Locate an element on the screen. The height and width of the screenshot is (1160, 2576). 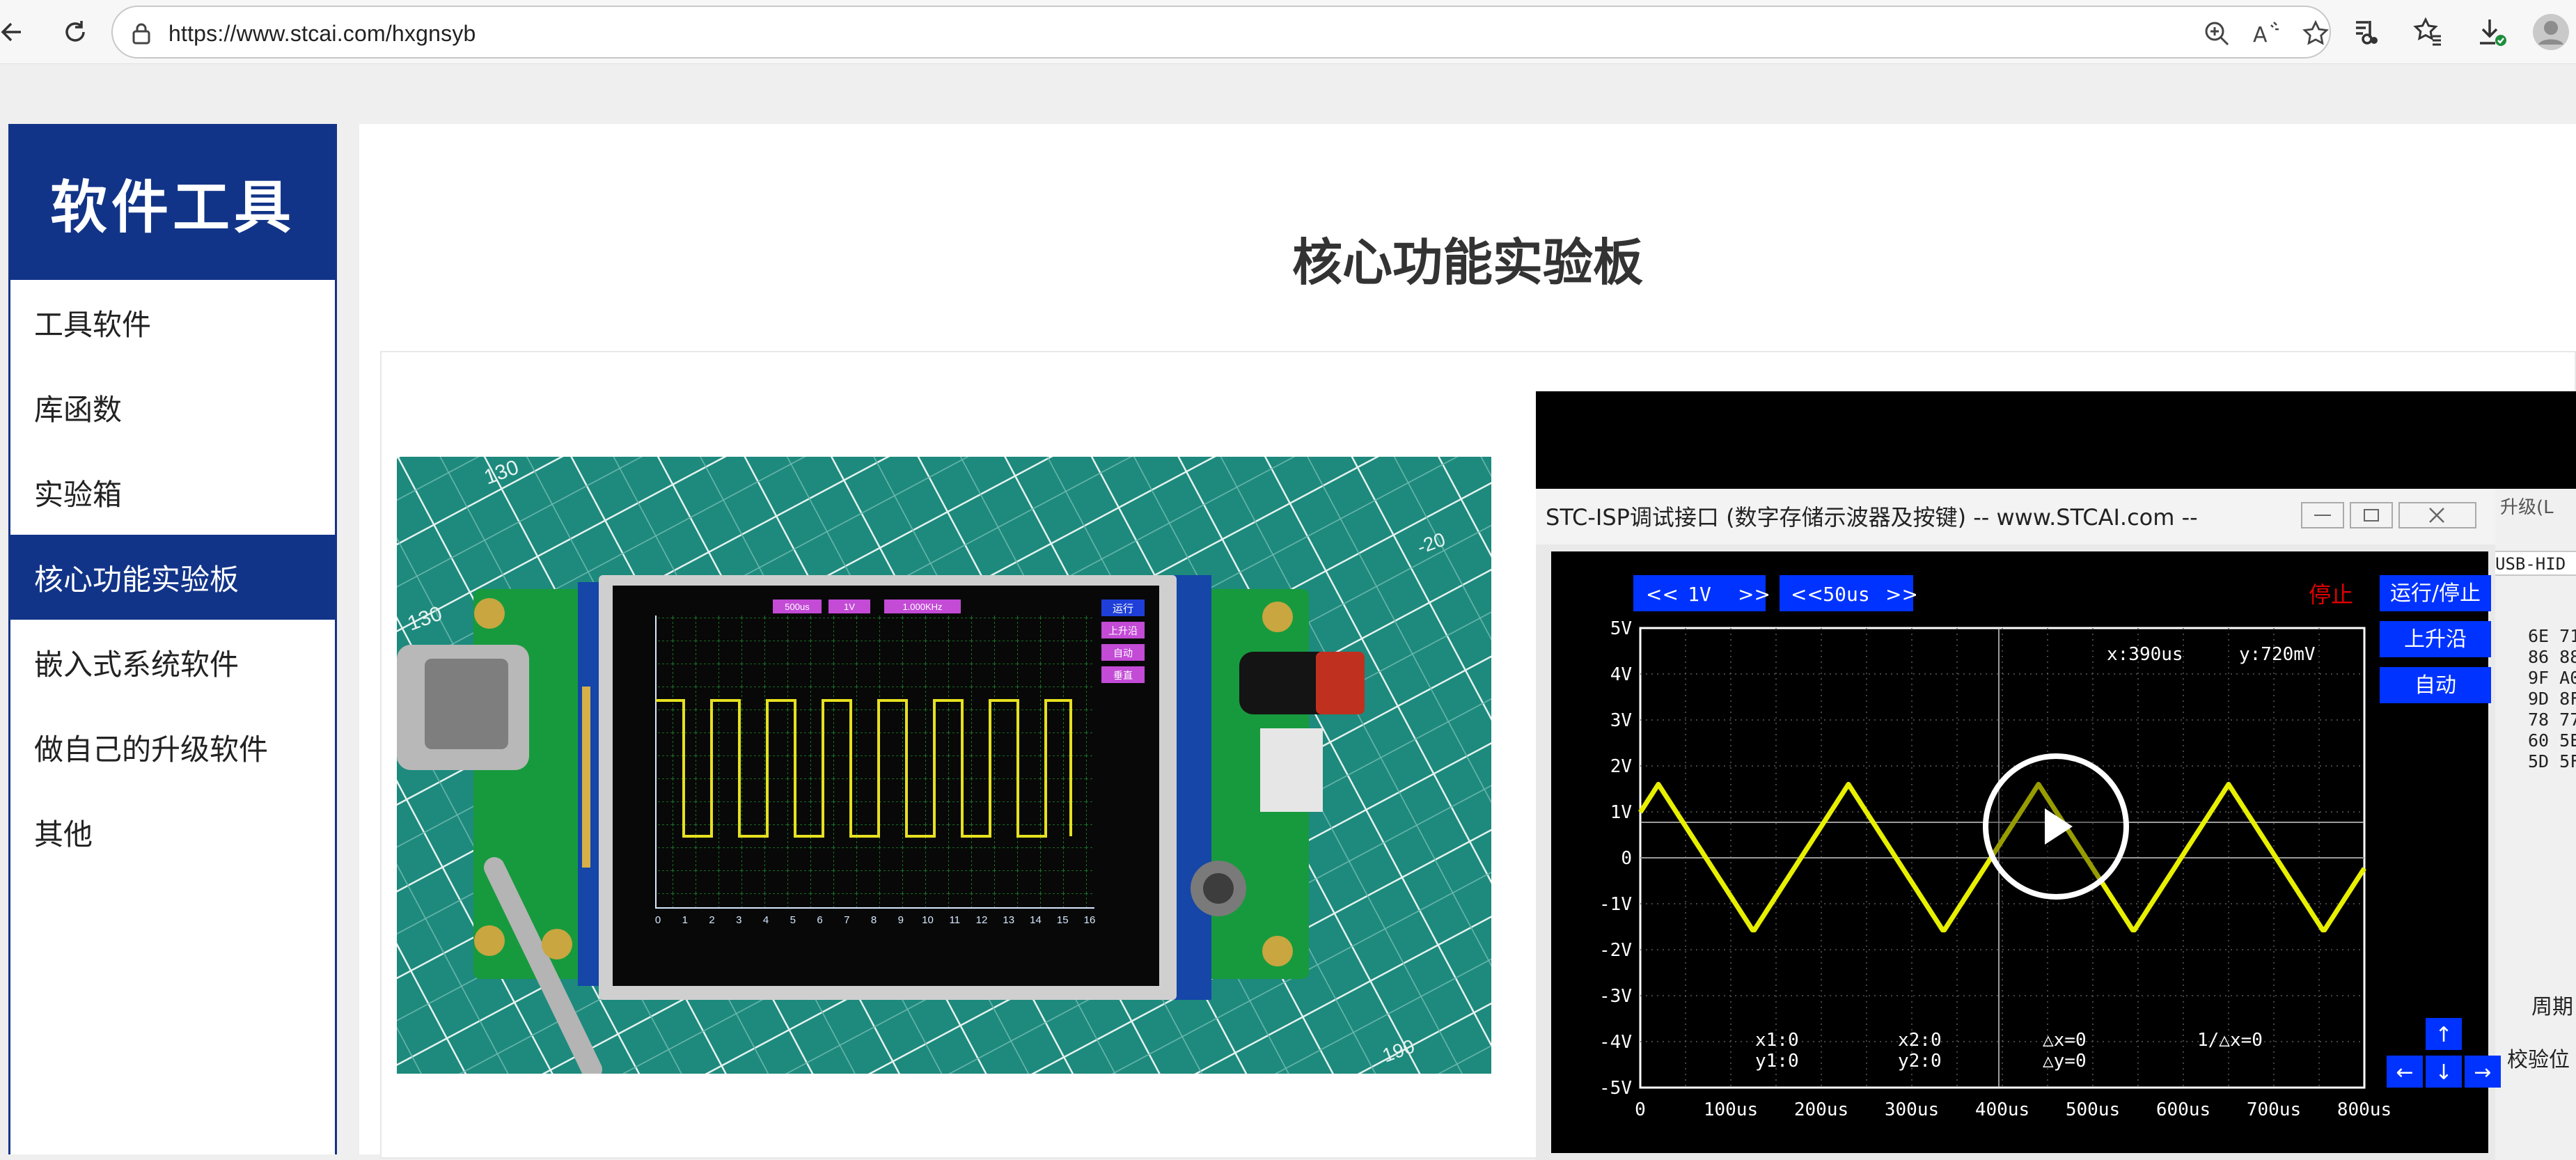
downloads-icon is located at coordinates (2492, 32).